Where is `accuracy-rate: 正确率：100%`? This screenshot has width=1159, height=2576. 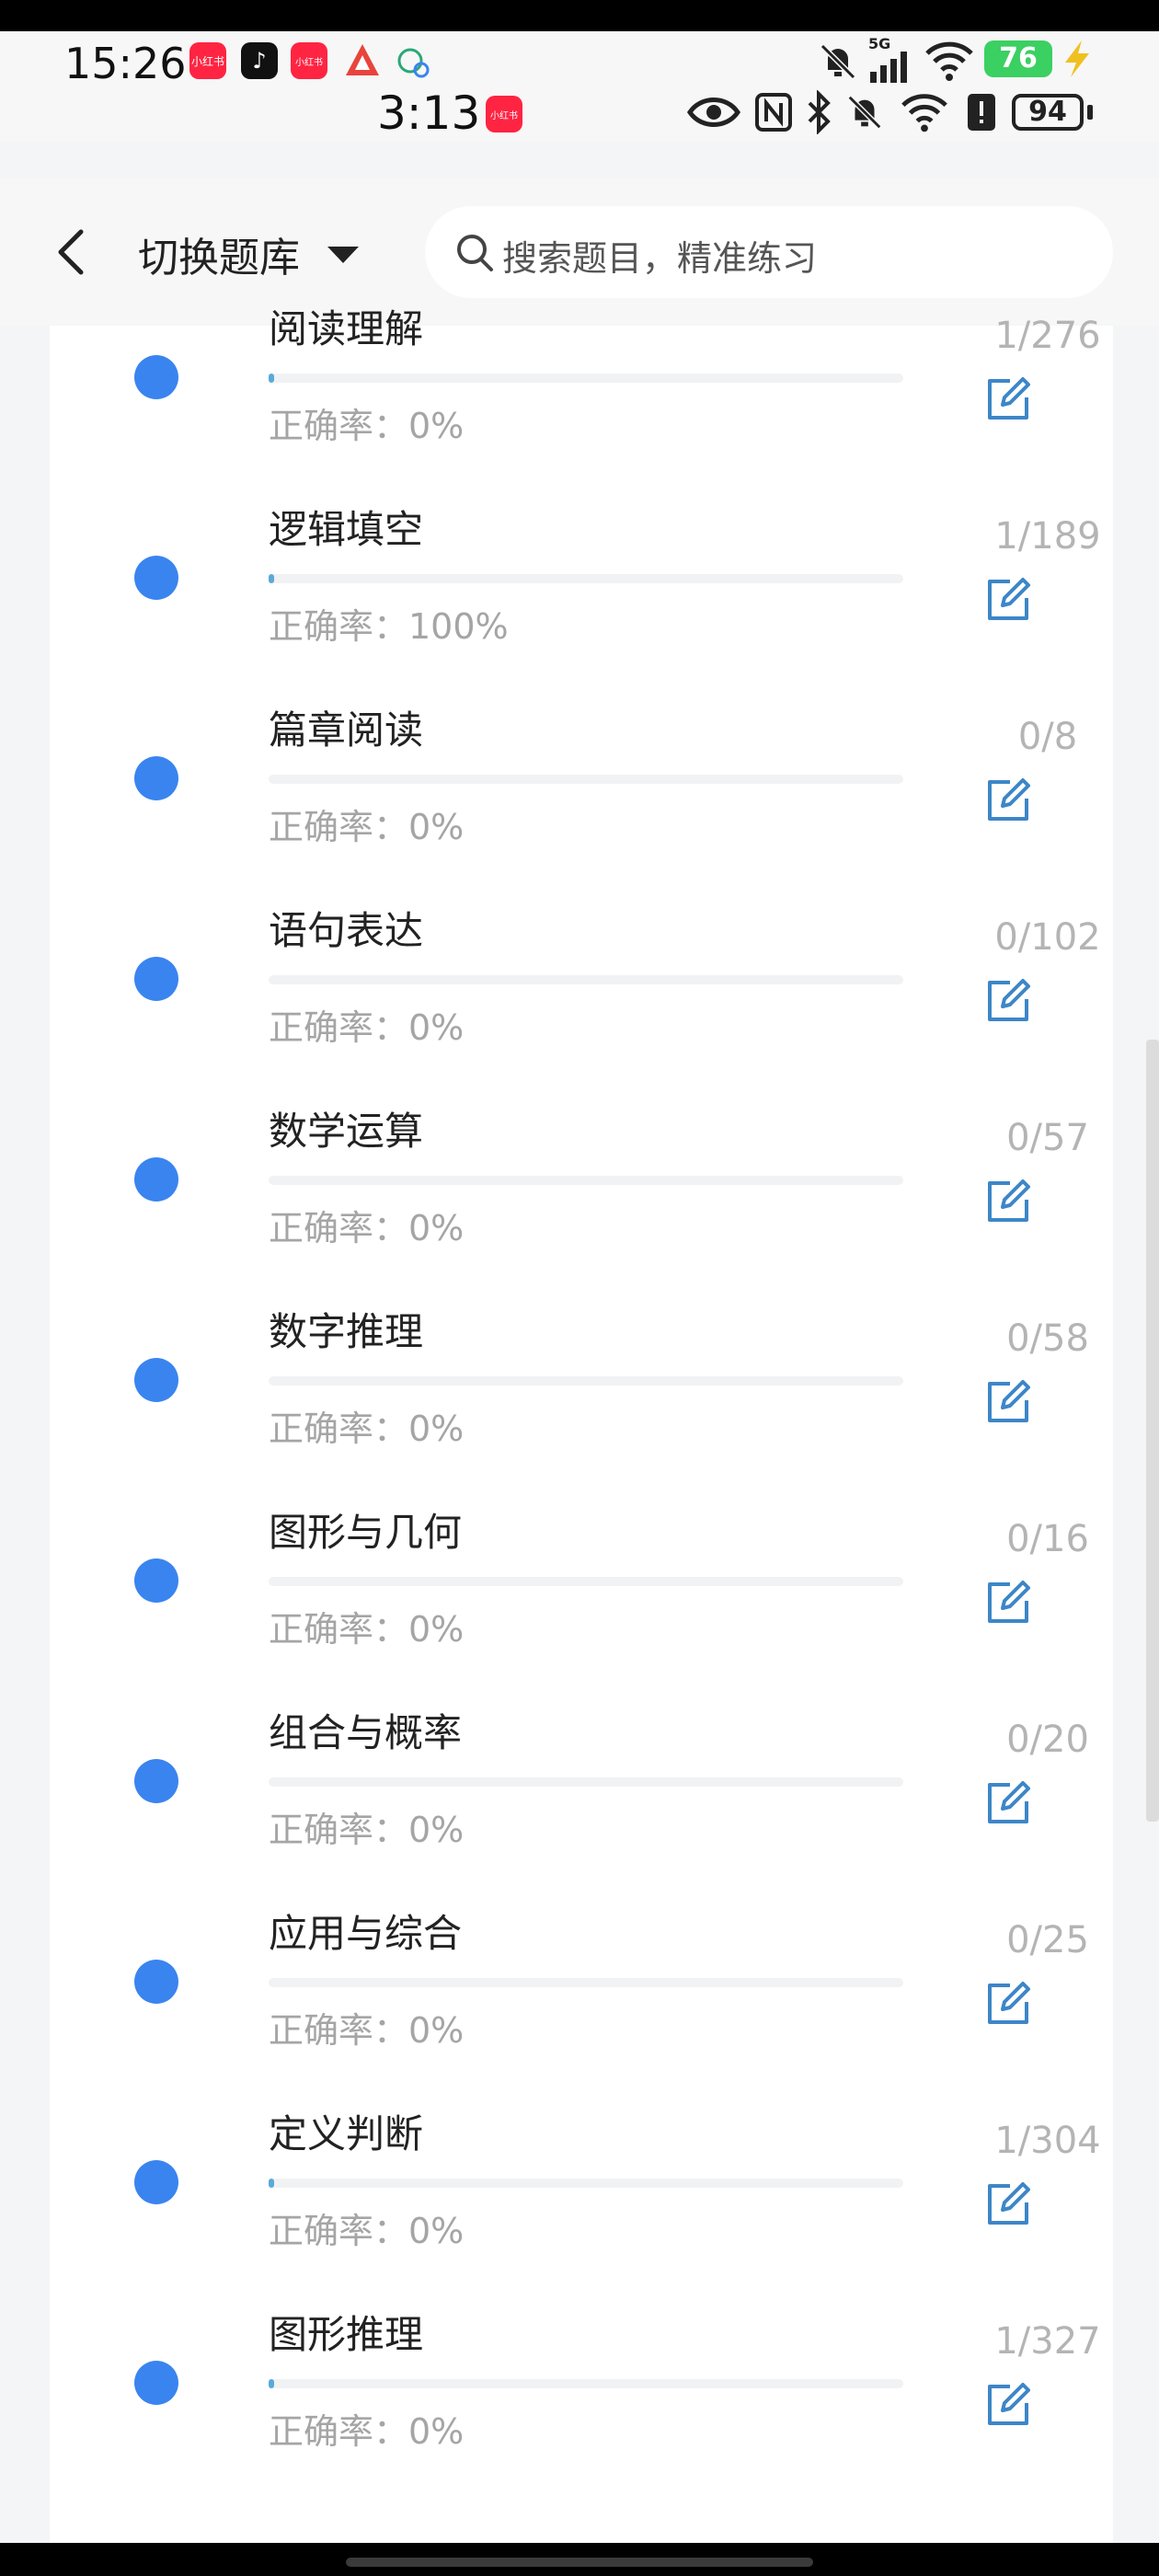 accuracy-rate: 正确率：100% is located at coordinates (389, 626).